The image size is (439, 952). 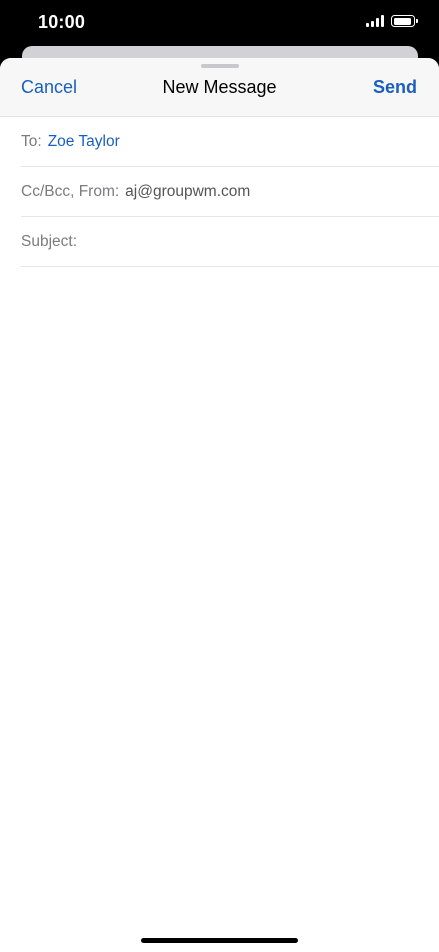 What do you see at coordinates (31, 141) in the screenshot?
I see `to-label: To:` at bounding box center [31, 141].